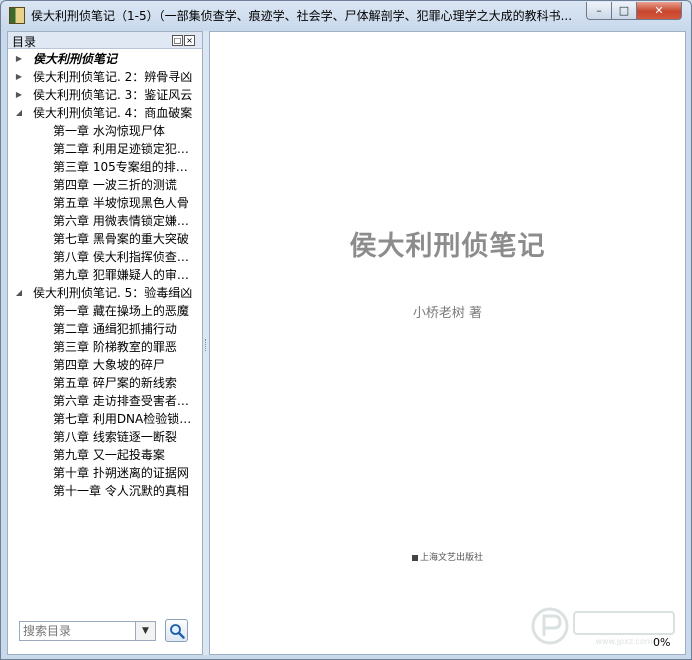  What do you see at coordinates (121, 491) in the screenshot?
I see `toc-item-label: 第十一章 令人沉默的真相` at bounding box center [121, 491].